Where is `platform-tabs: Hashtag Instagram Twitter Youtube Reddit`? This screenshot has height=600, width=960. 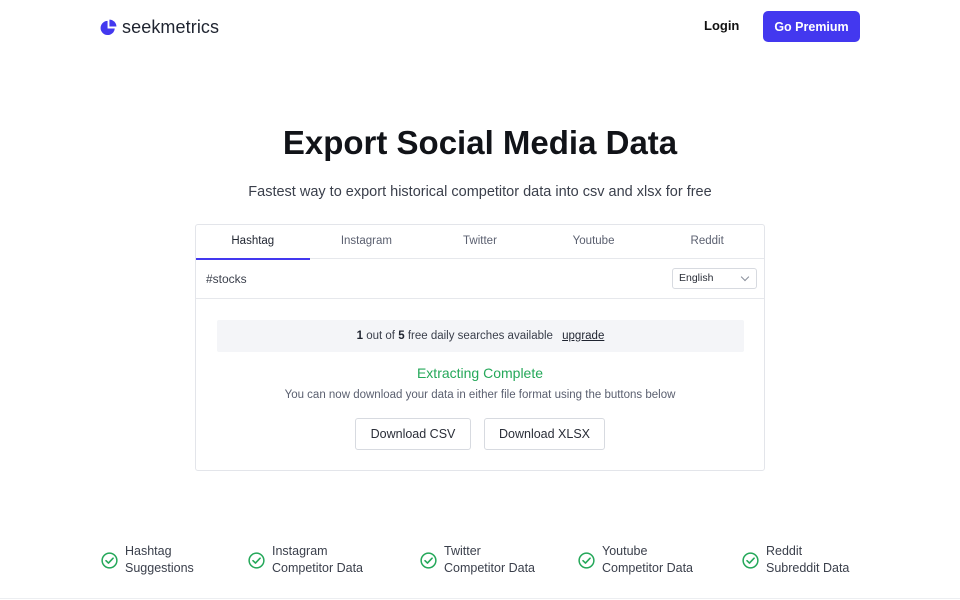
platform-tabs: Hashtag Instagram Twitter Youtube Reddit is located at coordinates (480, 242).